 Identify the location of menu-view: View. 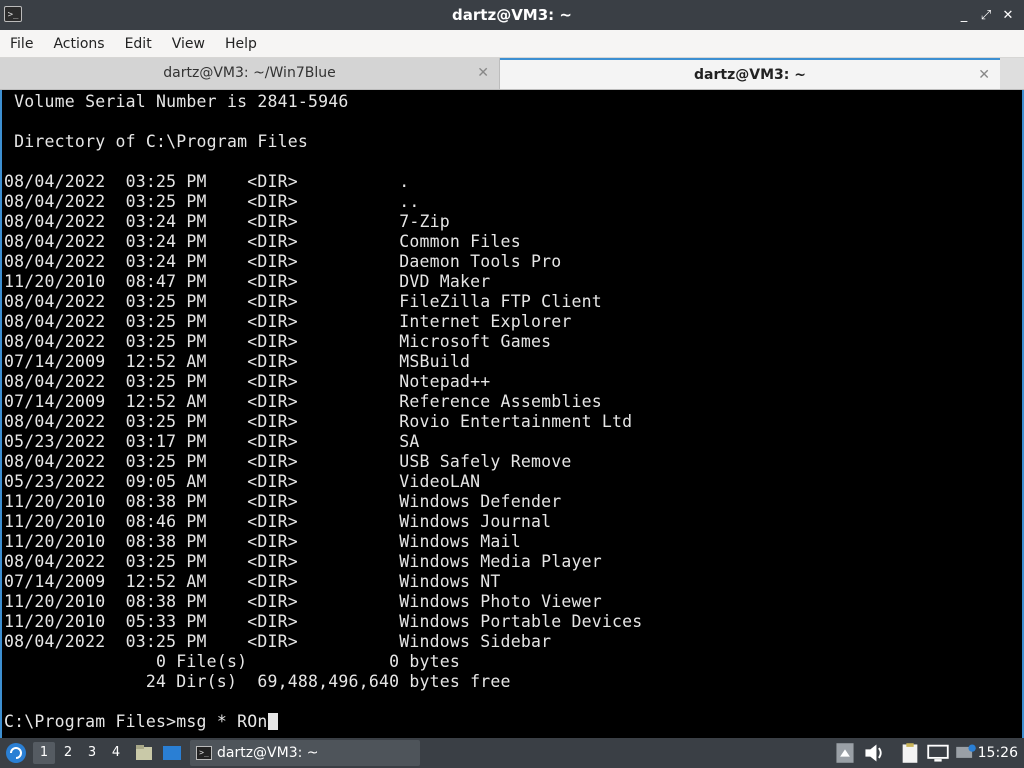
(188, 44).